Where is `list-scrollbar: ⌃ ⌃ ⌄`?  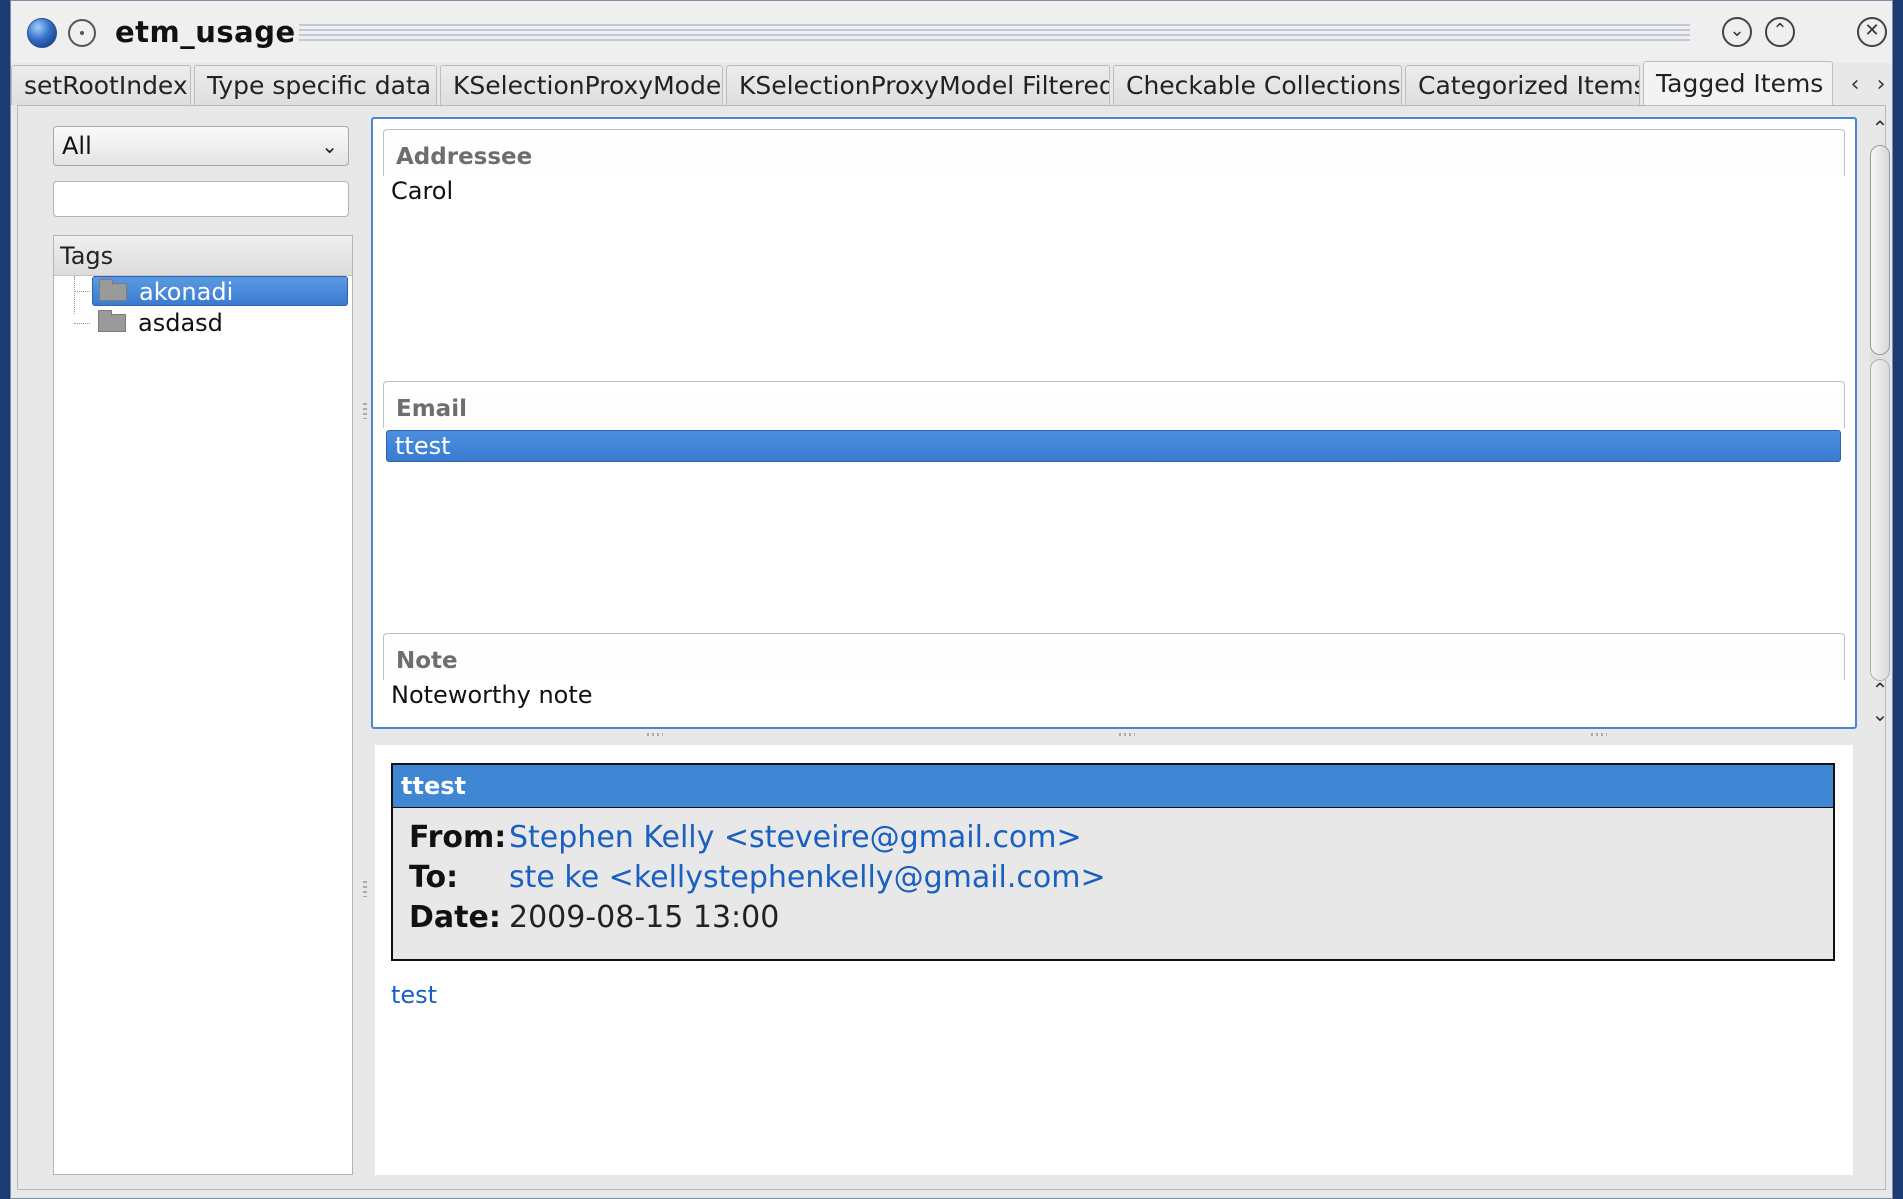 list-scrollbar: ⌃ ⌃ ⌄ is located at coordinates (1879, 423).